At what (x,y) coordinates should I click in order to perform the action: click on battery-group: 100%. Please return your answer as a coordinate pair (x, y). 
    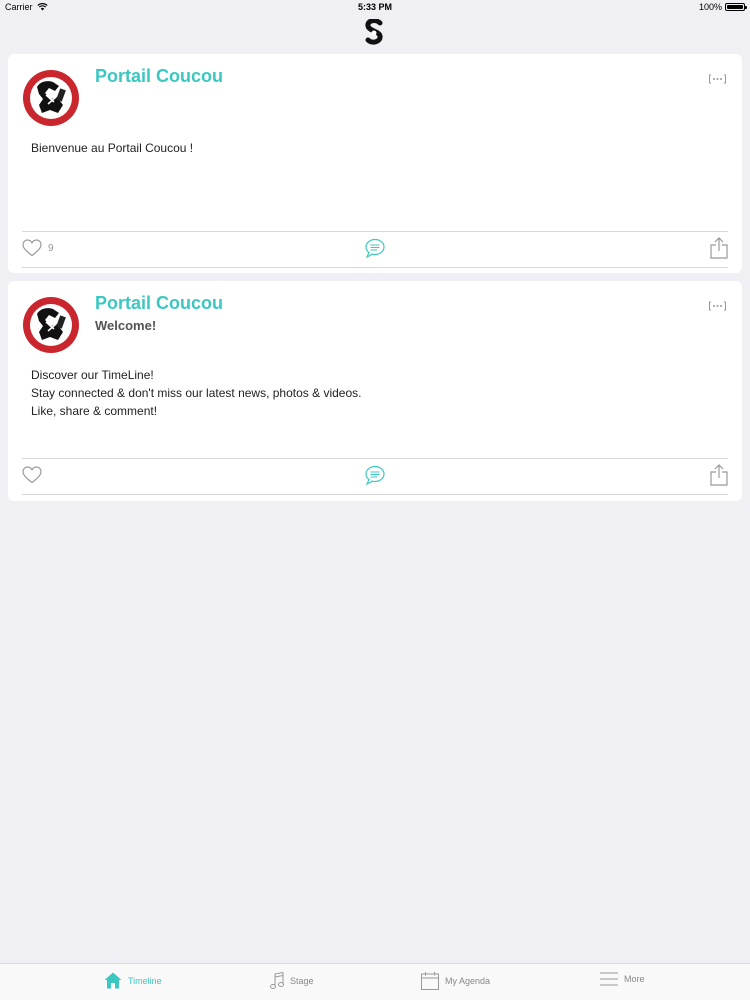
    Looking at the image, I should click on (722, 7).